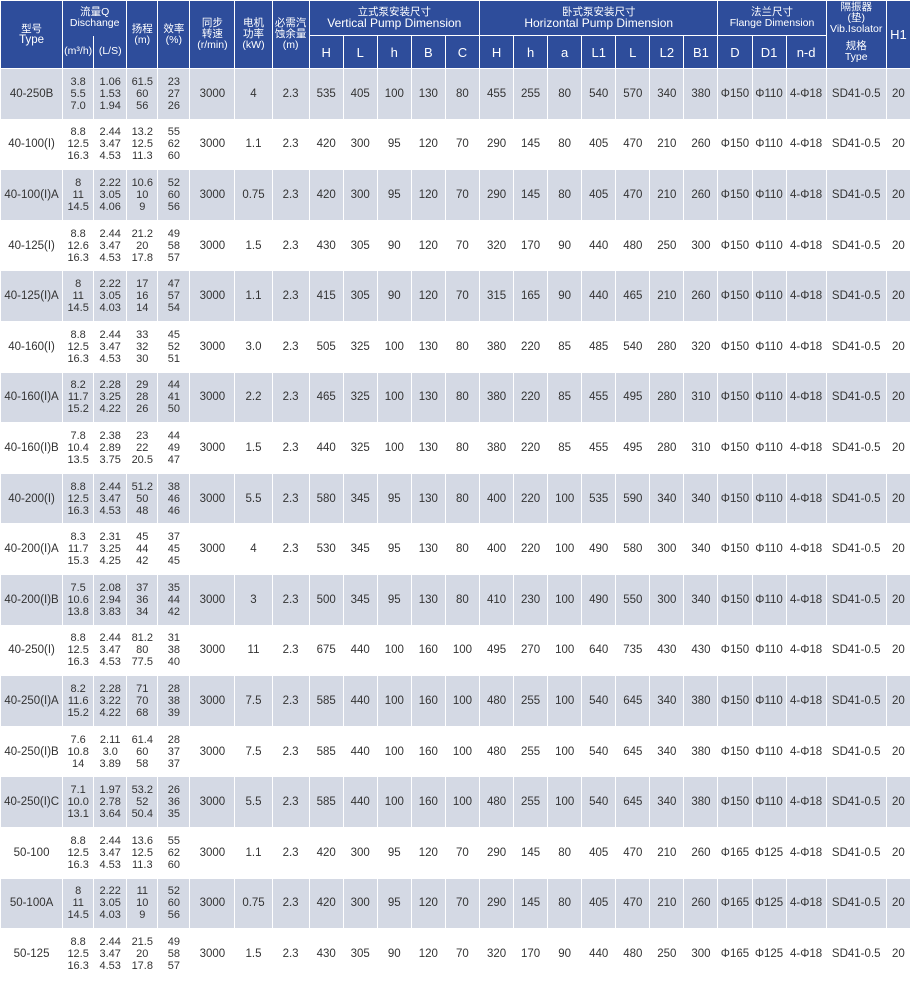  Describe the element at coordinates (856, 52) in the screenshot. I see `col-isolator-type: 规格 Type` at that location.